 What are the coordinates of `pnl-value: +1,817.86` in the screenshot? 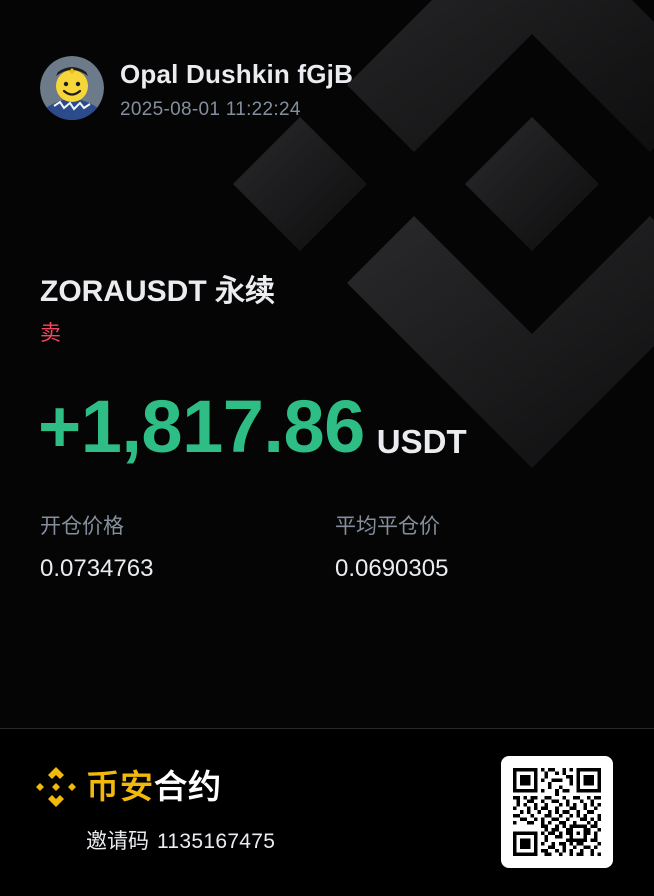 It's located at (201, 426).